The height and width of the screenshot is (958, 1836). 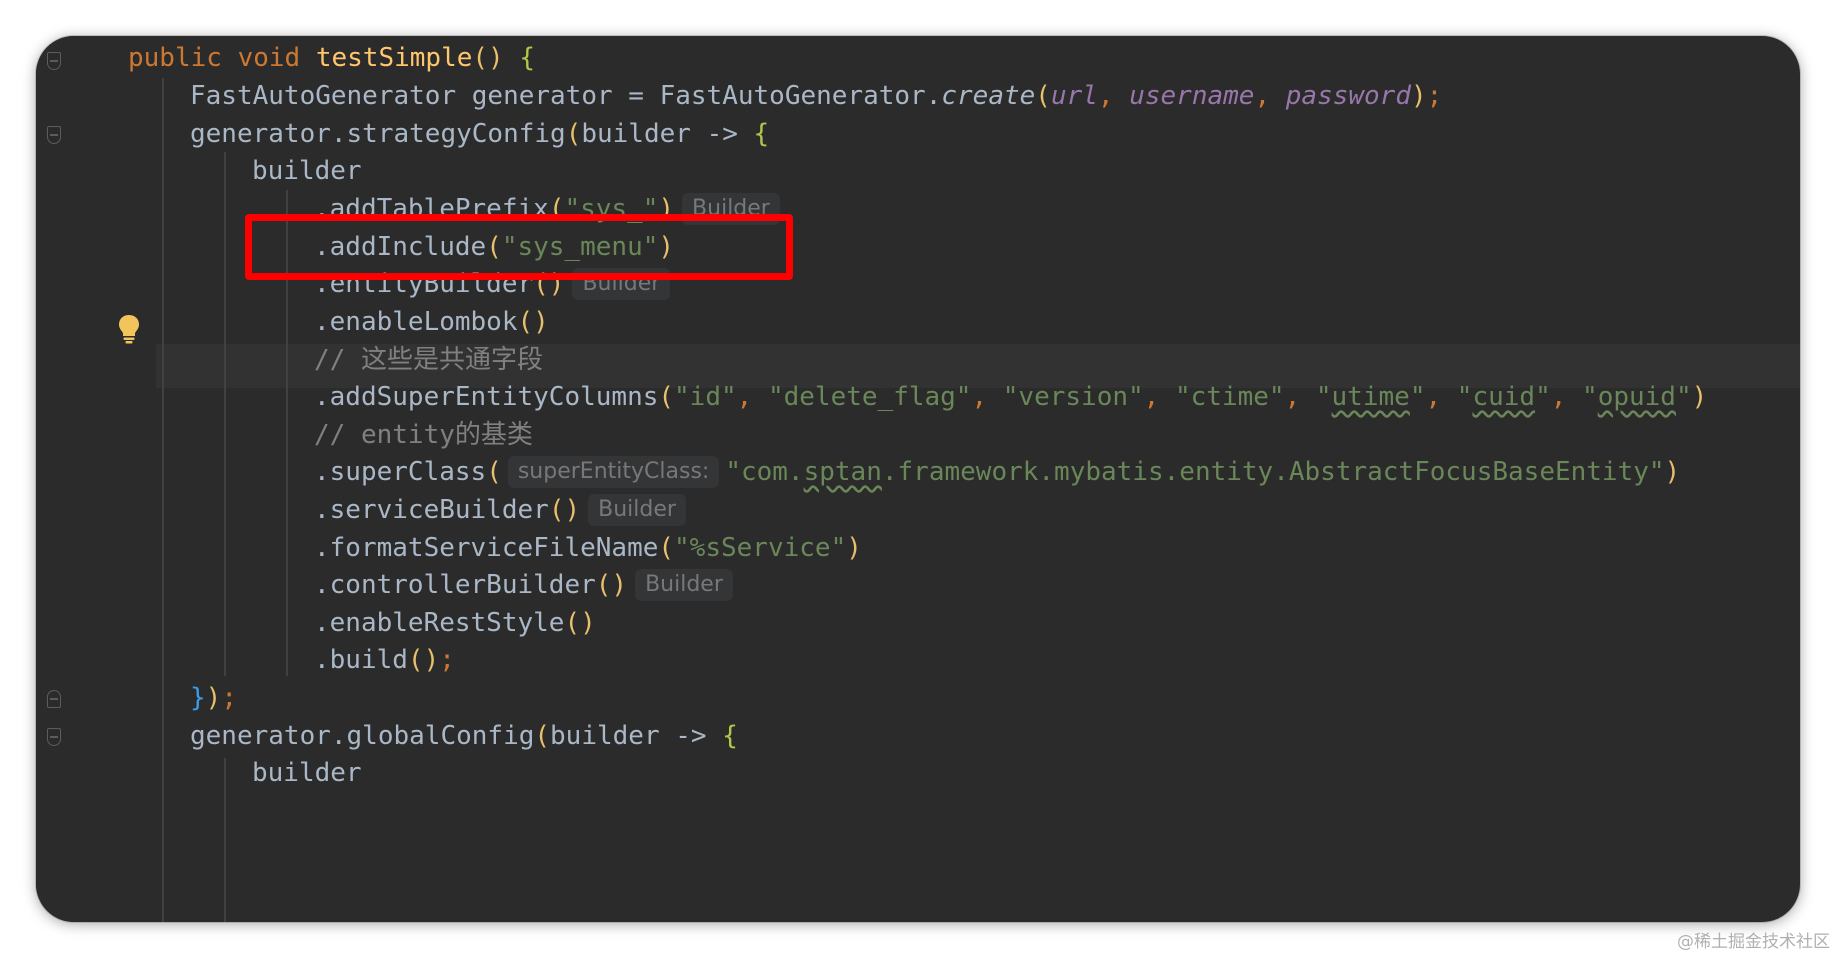 What do you see at coordinates (705, 397) in the screenshot?
I see `string-literal: "id"` at bounding box center [705, 397].